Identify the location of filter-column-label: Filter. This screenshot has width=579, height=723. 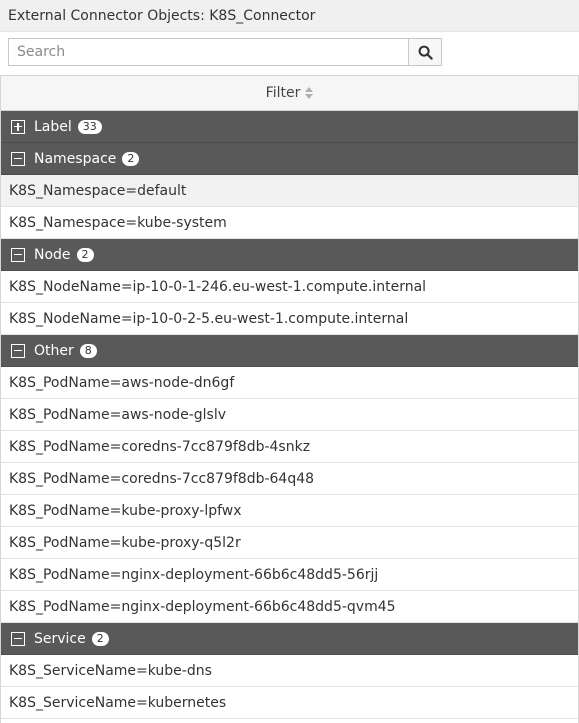
(283, 93).